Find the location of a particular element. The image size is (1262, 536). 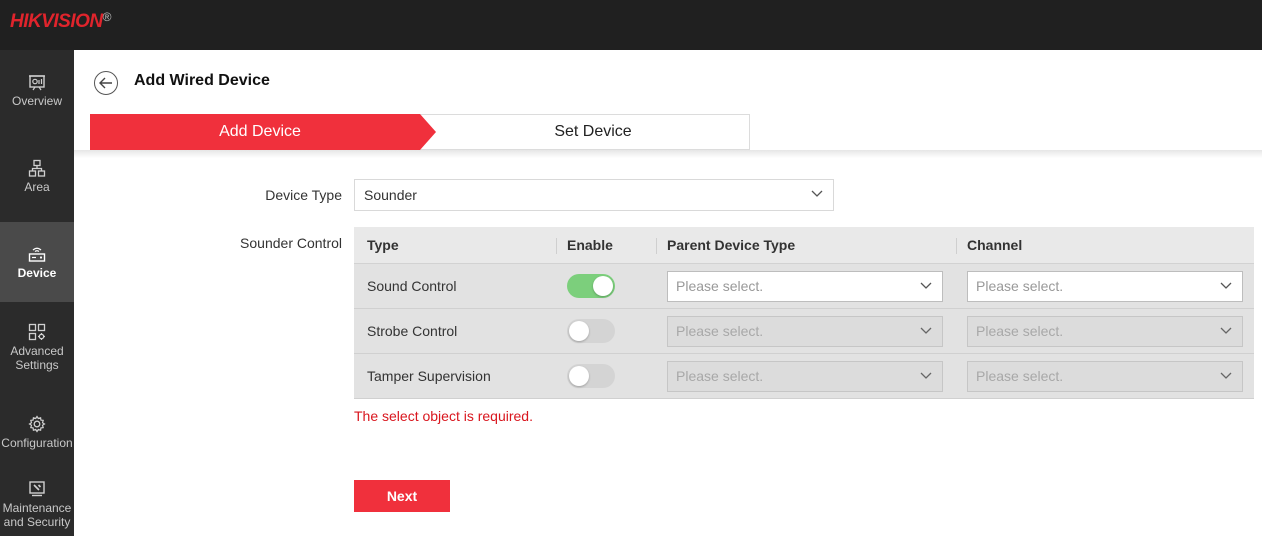

sidebar-label-line2: Settings is located at coordinates (37, 364).